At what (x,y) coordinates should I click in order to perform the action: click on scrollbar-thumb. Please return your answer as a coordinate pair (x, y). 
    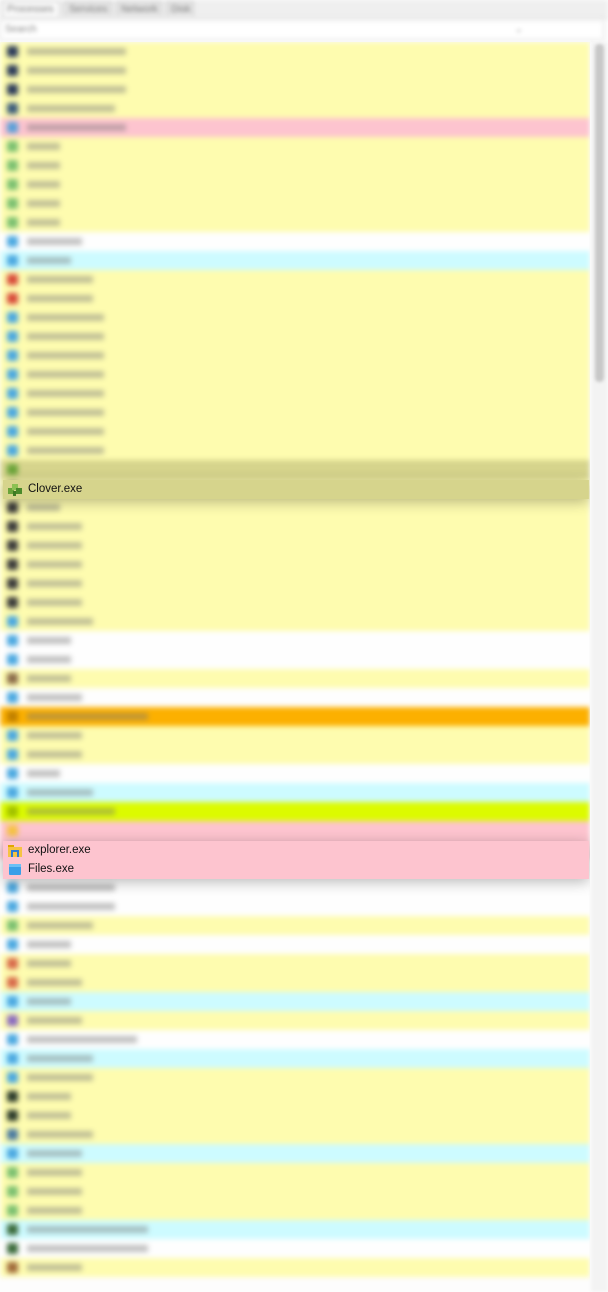
    Looking at the image, I should click on (599, 213).